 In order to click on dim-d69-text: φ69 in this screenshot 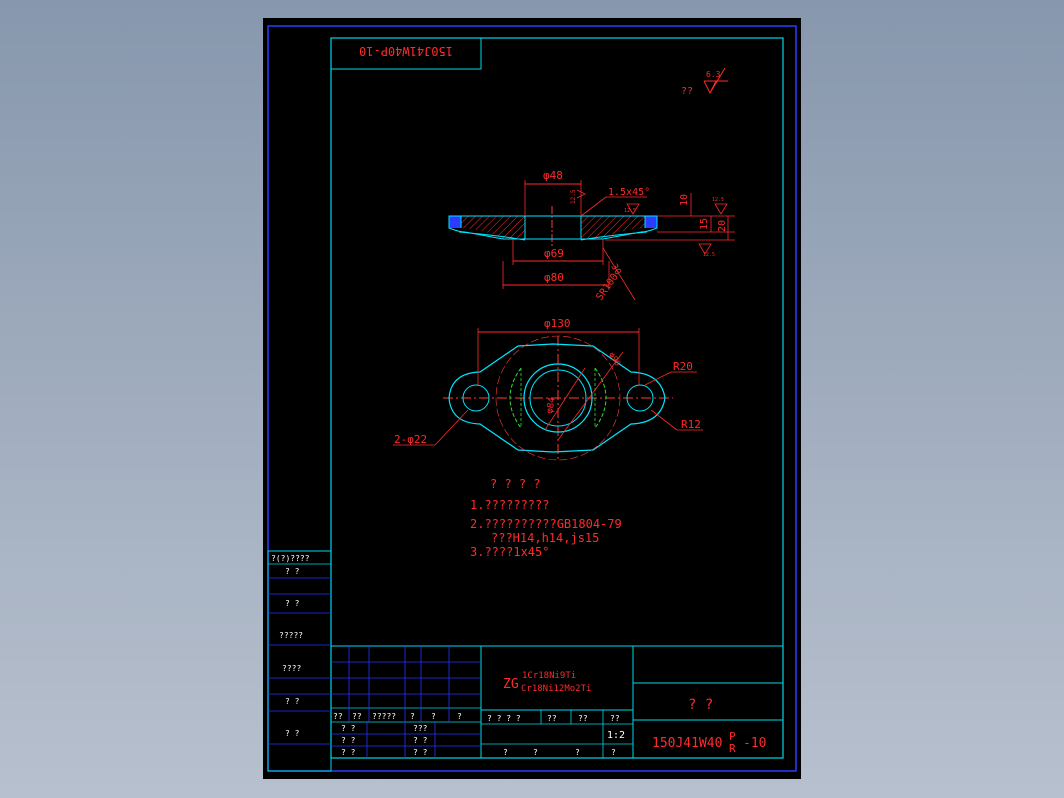, I will do `click(554, 253)`.